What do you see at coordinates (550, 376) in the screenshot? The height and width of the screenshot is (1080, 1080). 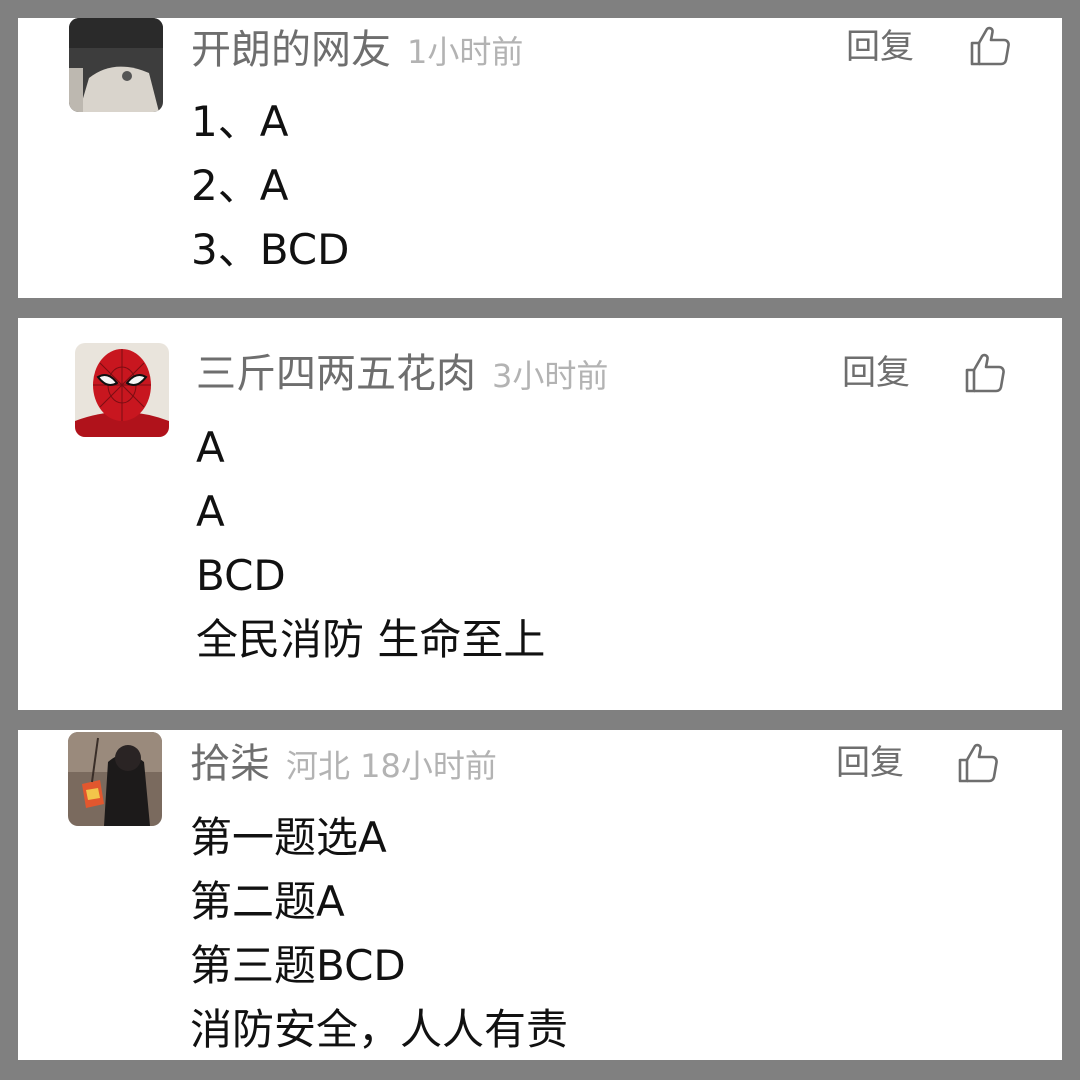 I see `timestamp: 3小时前` at bounding box center [550, 376].